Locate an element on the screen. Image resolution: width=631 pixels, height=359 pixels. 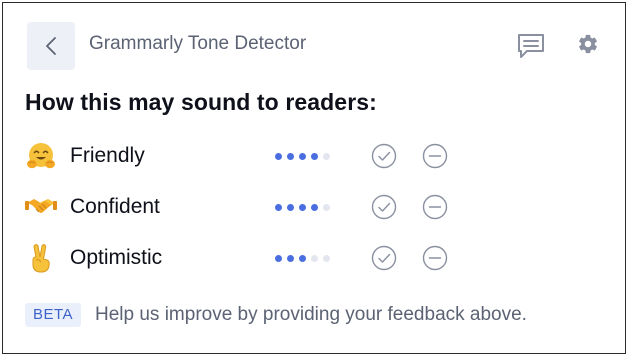
tone-label: Confident is located at coordinates (115, 206).